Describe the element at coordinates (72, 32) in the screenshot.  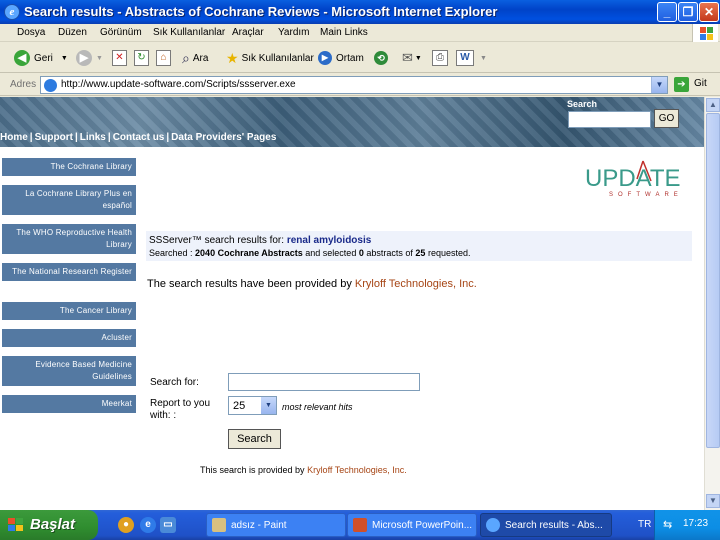
I see `menu-edit: Düzen` at that location.